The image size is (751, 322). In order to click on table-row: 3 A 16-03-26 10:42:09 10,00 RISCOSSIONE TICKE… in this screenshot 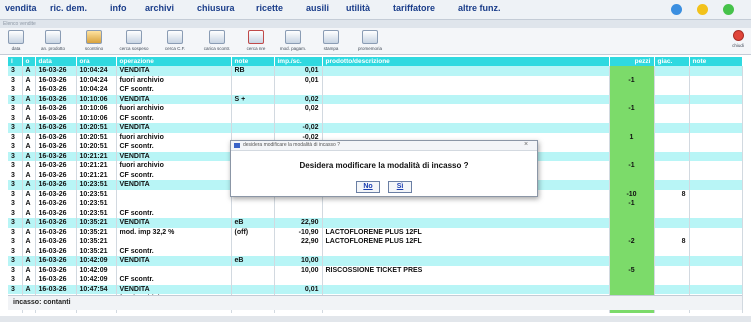, I will do `click(375, 270)`.